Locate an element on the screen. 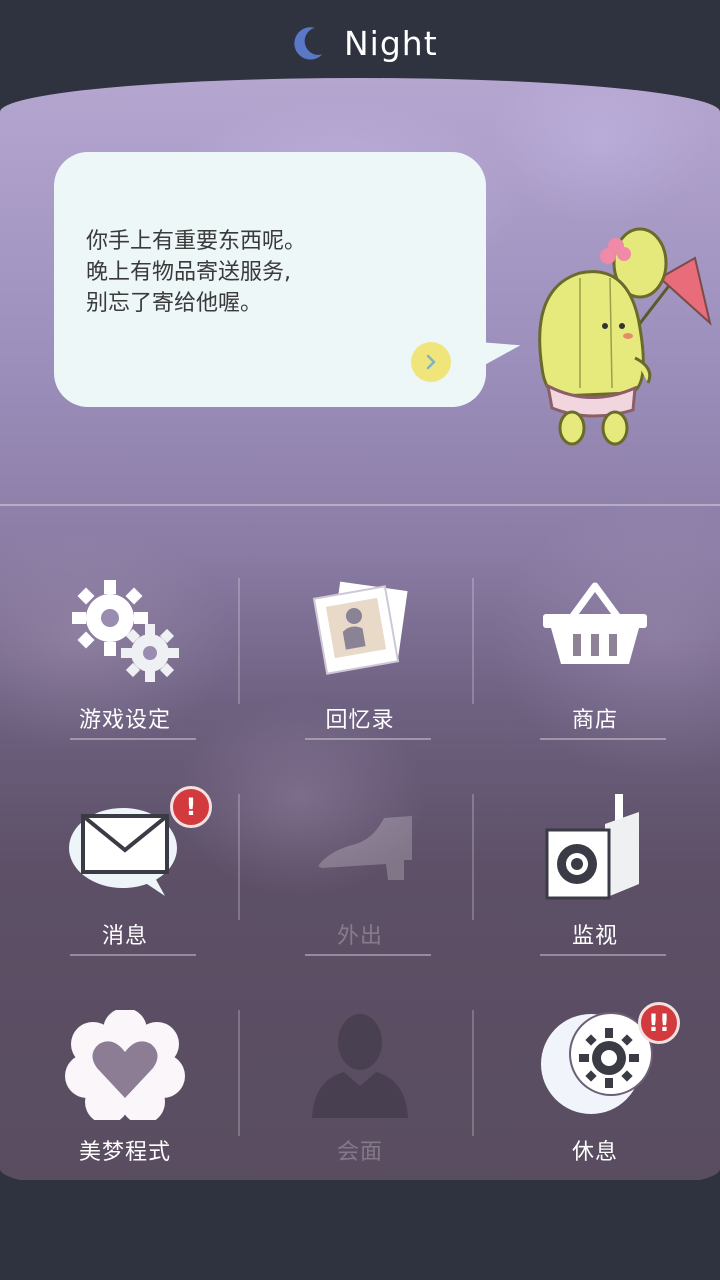 Image resolution: width=720 pixels, height=1280 pixels. menu-item-memories: 回忆录 is located at coordinates (360, 686).